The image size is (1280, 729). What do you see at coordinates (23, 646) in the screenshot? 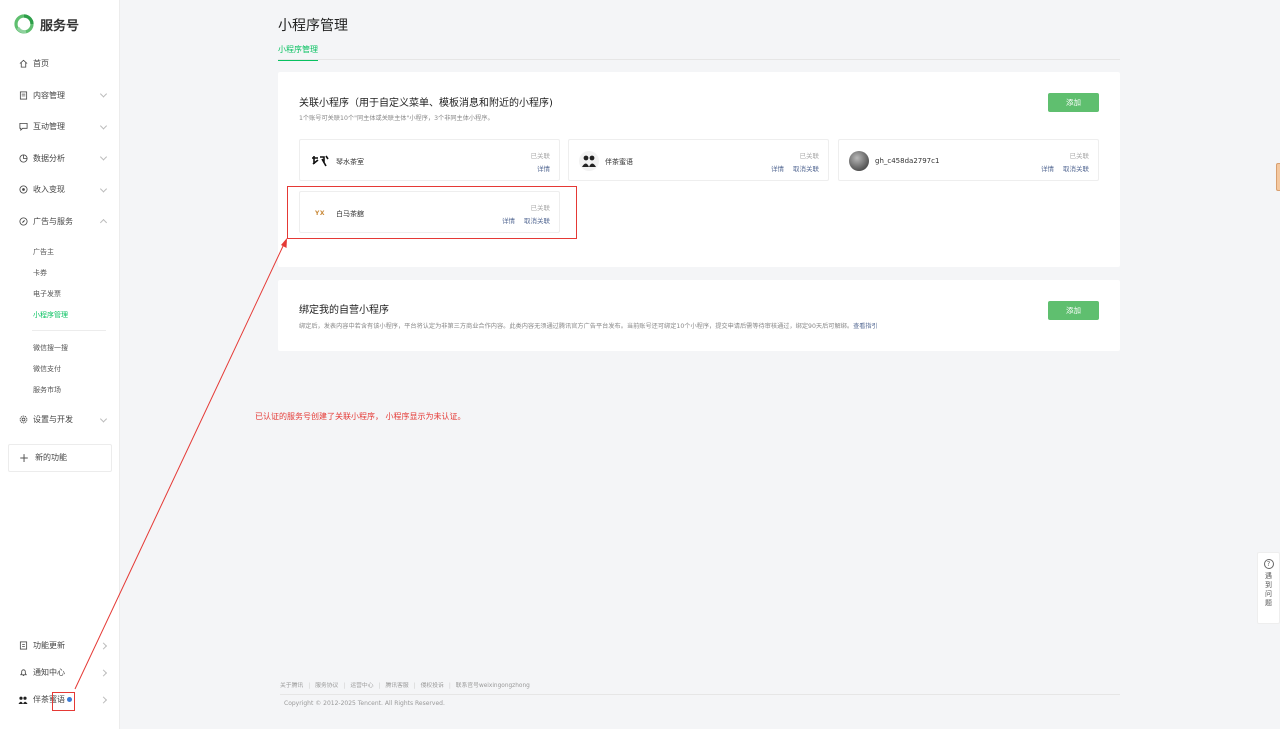
I see `update-icon` at bounding box center [23, 646].